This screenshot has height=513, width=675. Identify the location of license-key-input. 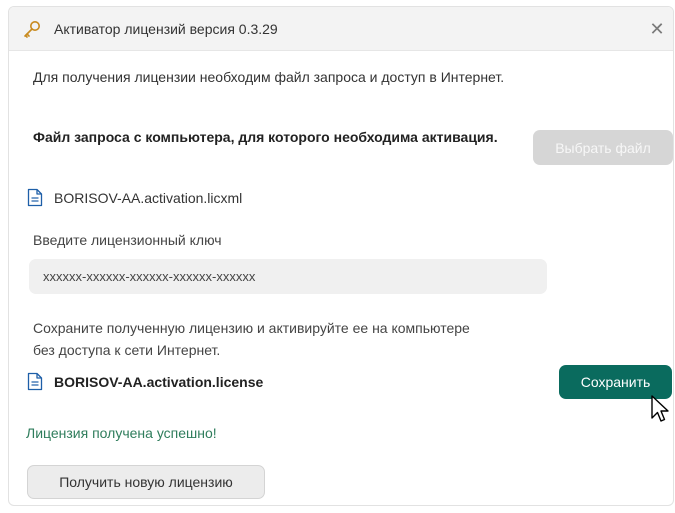
(288, 276).